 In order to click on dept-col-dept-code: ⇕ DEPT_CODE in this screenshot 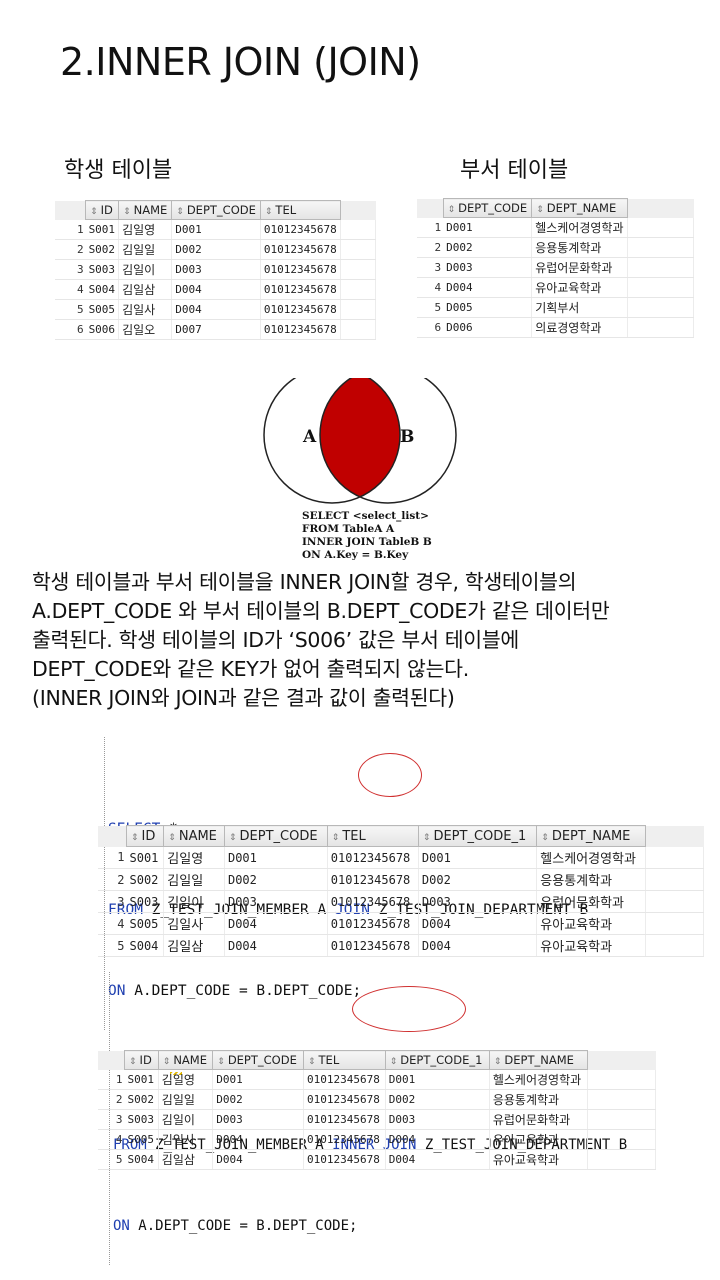, I will do `click(487, 208)`.